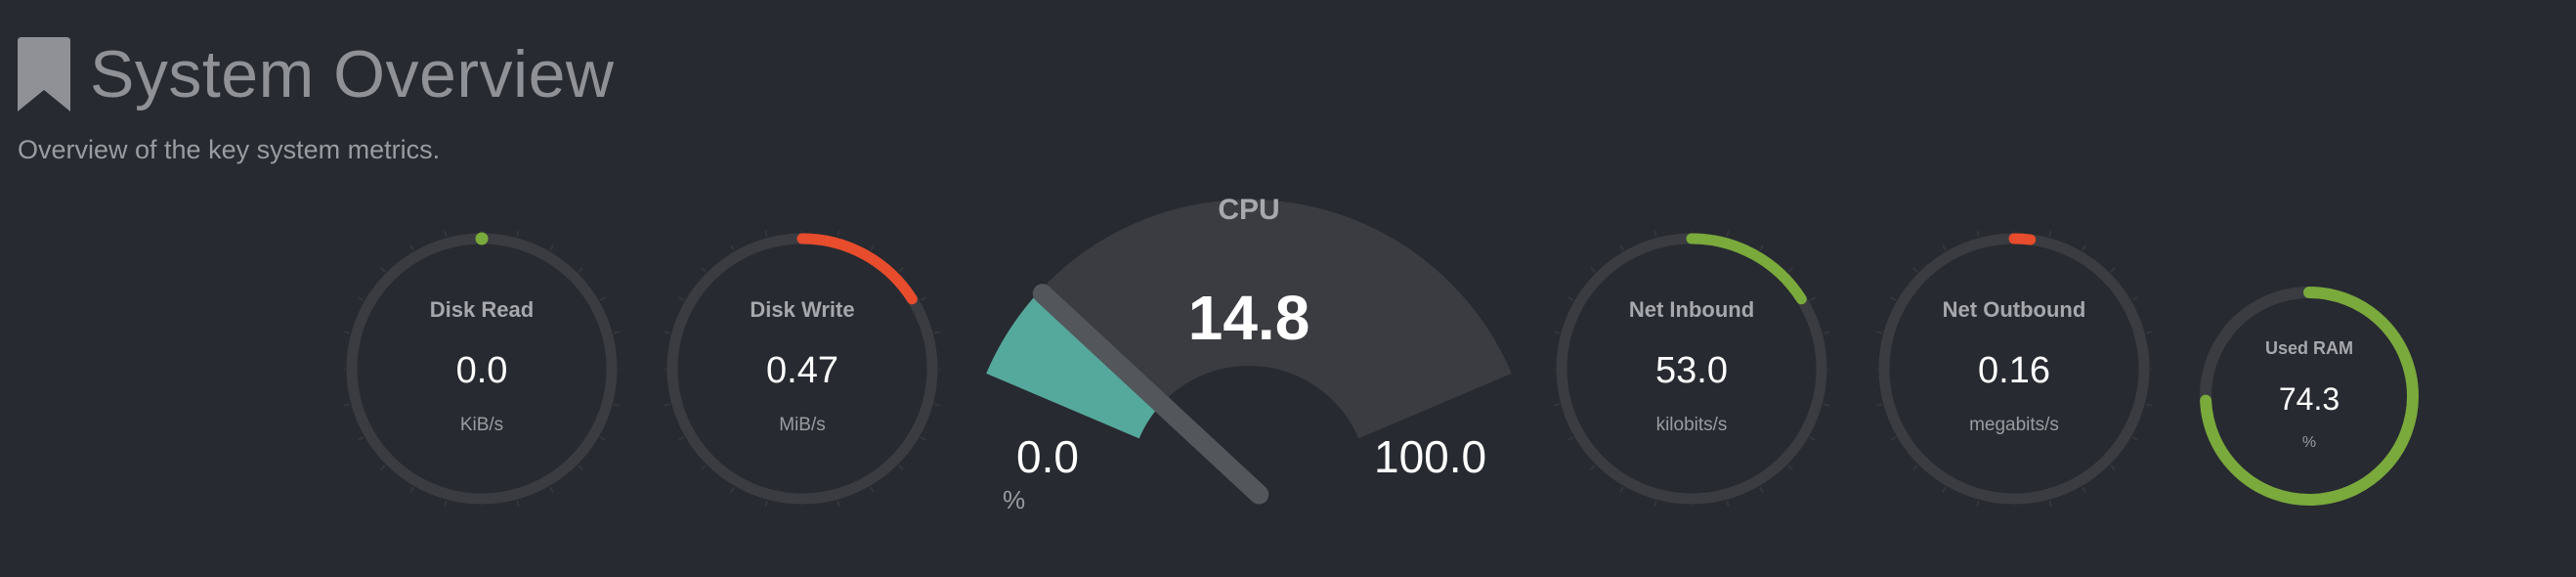 The width and height of the screenshot is (2576, 577). What do you see at coordinates (803, 425) in the screenshot?
I see `disk-write-unit: MiB/s` at bounding box center [803, 425].